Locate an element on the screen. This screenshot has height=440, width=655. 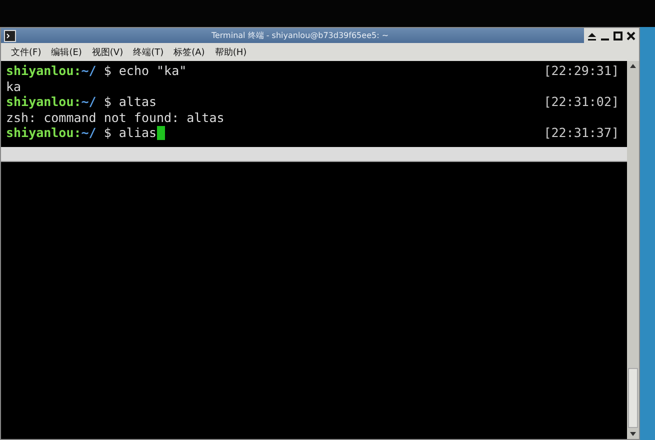
prompt-line: shiyanlou:~/ $ altas is located at coordinates (81, 102).